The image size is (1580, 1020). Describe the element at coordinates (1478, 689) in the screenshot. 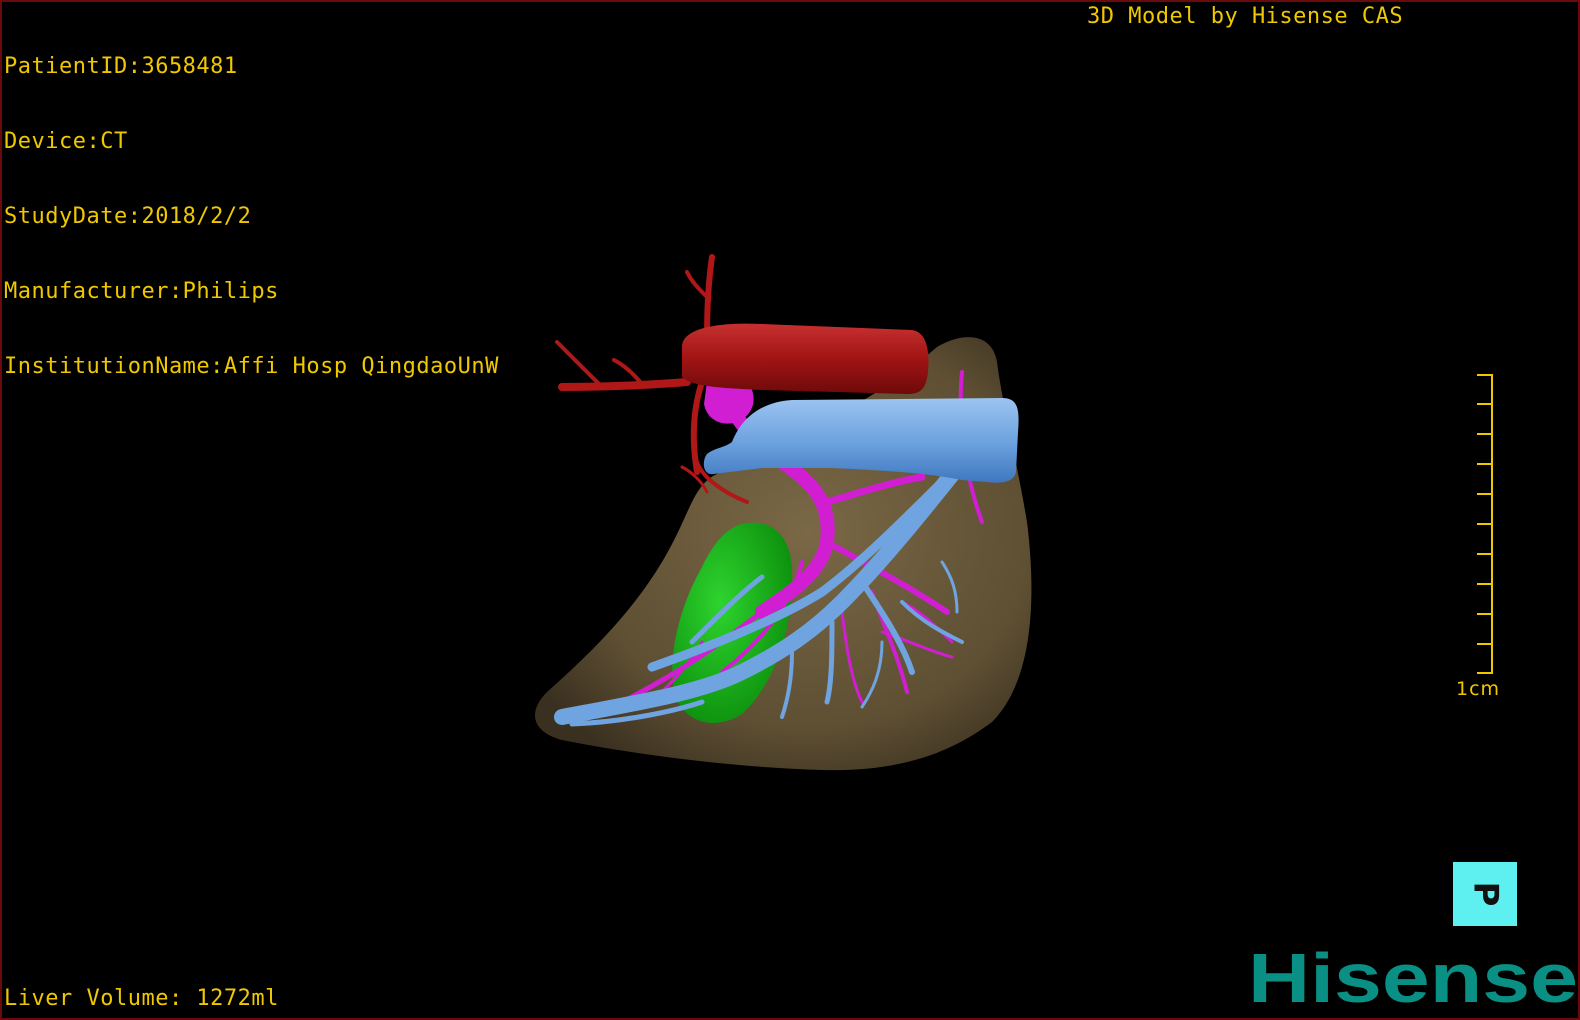

I see `scale-label: 1cm` at that location.